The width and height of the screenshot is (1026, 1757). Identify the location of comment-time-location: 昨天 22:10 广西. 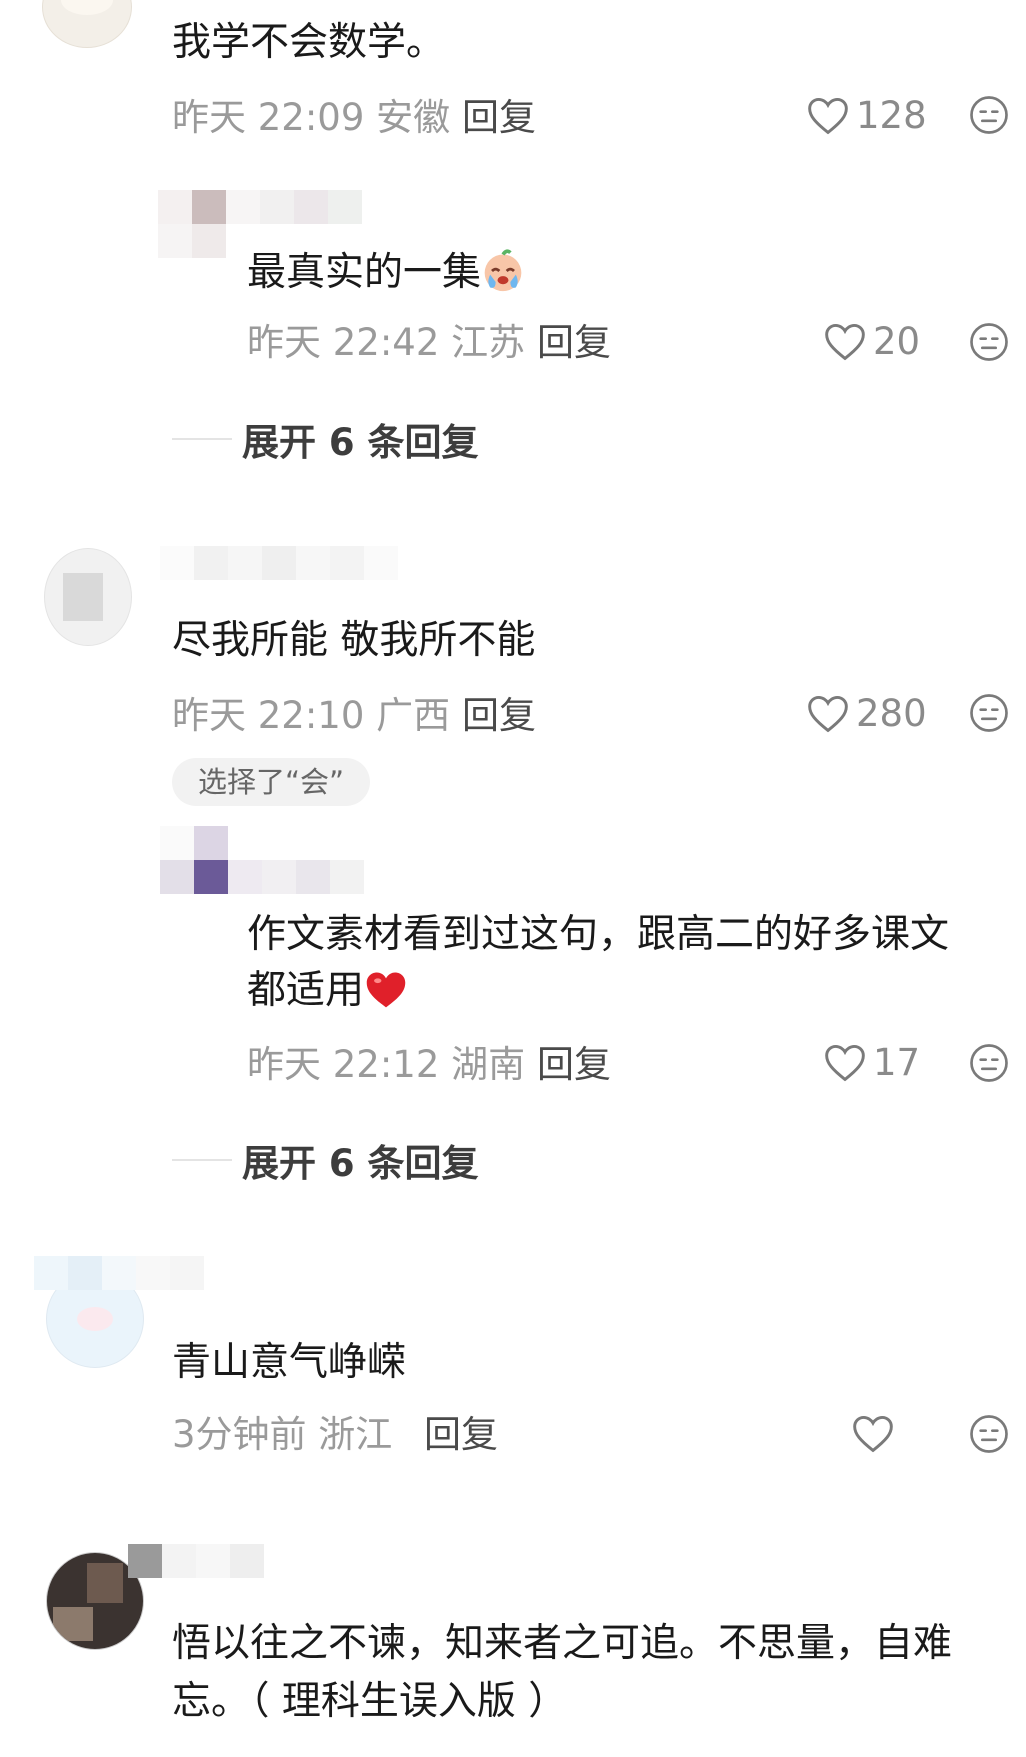
(311, 715).